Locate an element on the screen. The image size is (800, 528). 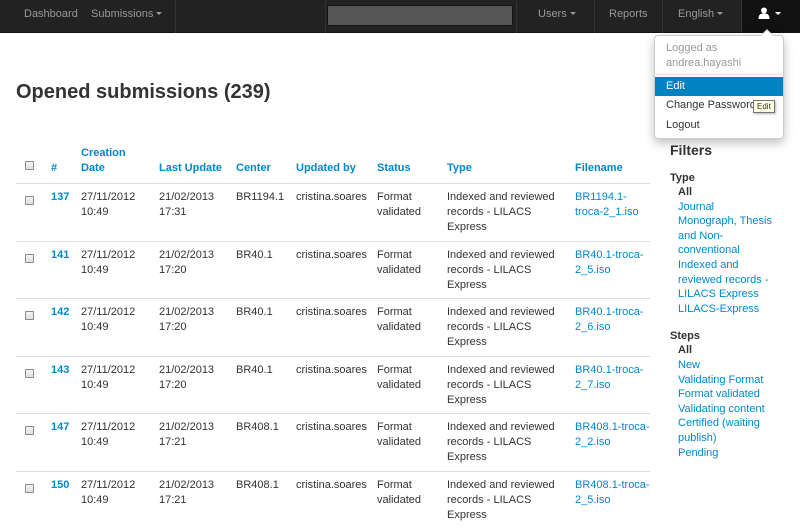
cell-status: Formatvalidated is located at coordinates (399, 320).